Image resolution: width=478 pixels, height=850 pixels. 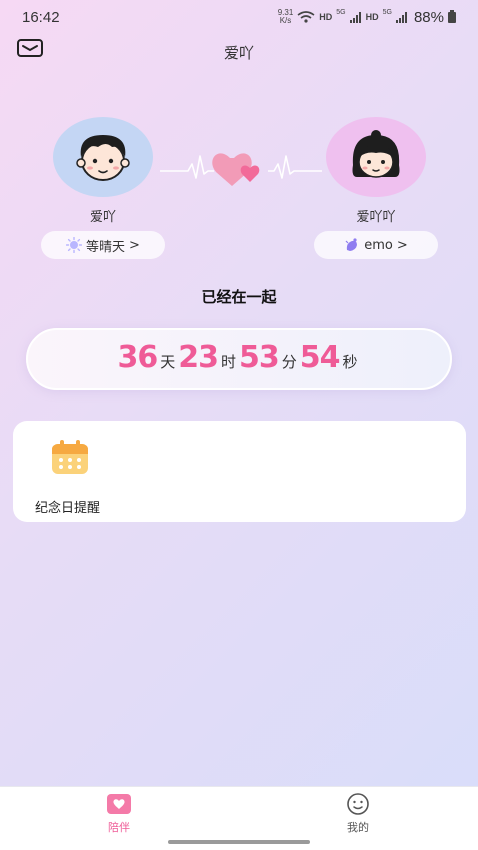 I want to click on heartbeat-hearts-icon, so click(x=241, y=169).